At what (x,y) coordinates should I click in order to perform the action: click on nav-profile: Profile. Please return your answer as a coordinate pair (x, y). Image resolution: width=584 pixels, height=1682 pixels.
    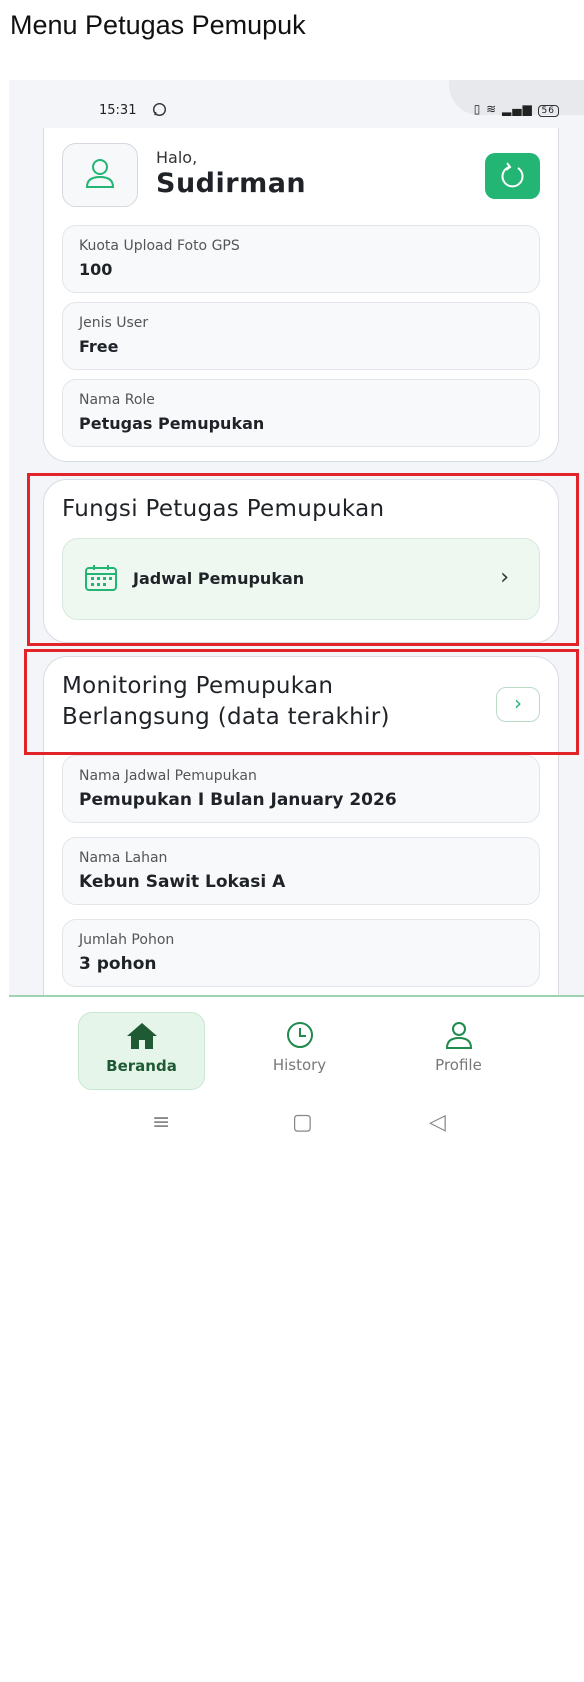
    Looking at the image, I should click on (458, 1050).